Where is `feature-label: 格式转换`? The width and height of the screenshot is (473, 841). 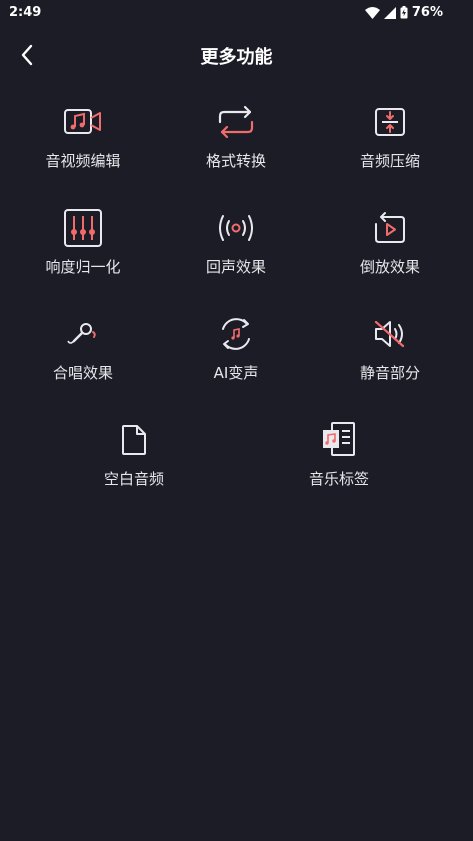
feature-label: 格式转换 is located at coordinates (235, 161).